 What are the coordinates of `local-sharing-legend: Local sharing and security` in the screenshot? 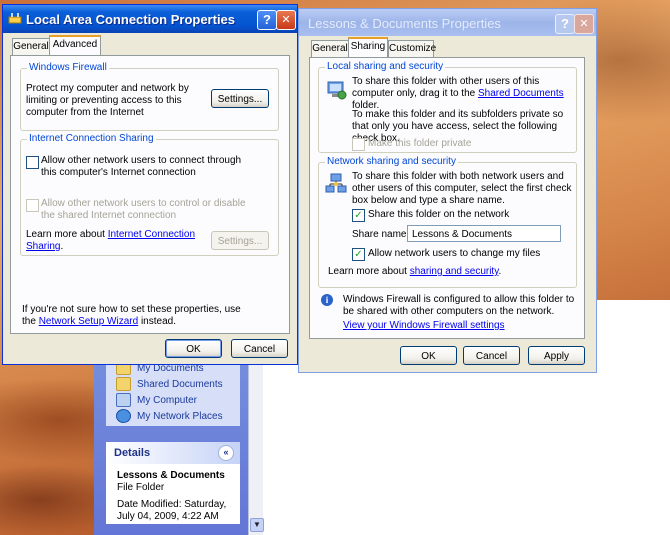 It's located at (385, 66).